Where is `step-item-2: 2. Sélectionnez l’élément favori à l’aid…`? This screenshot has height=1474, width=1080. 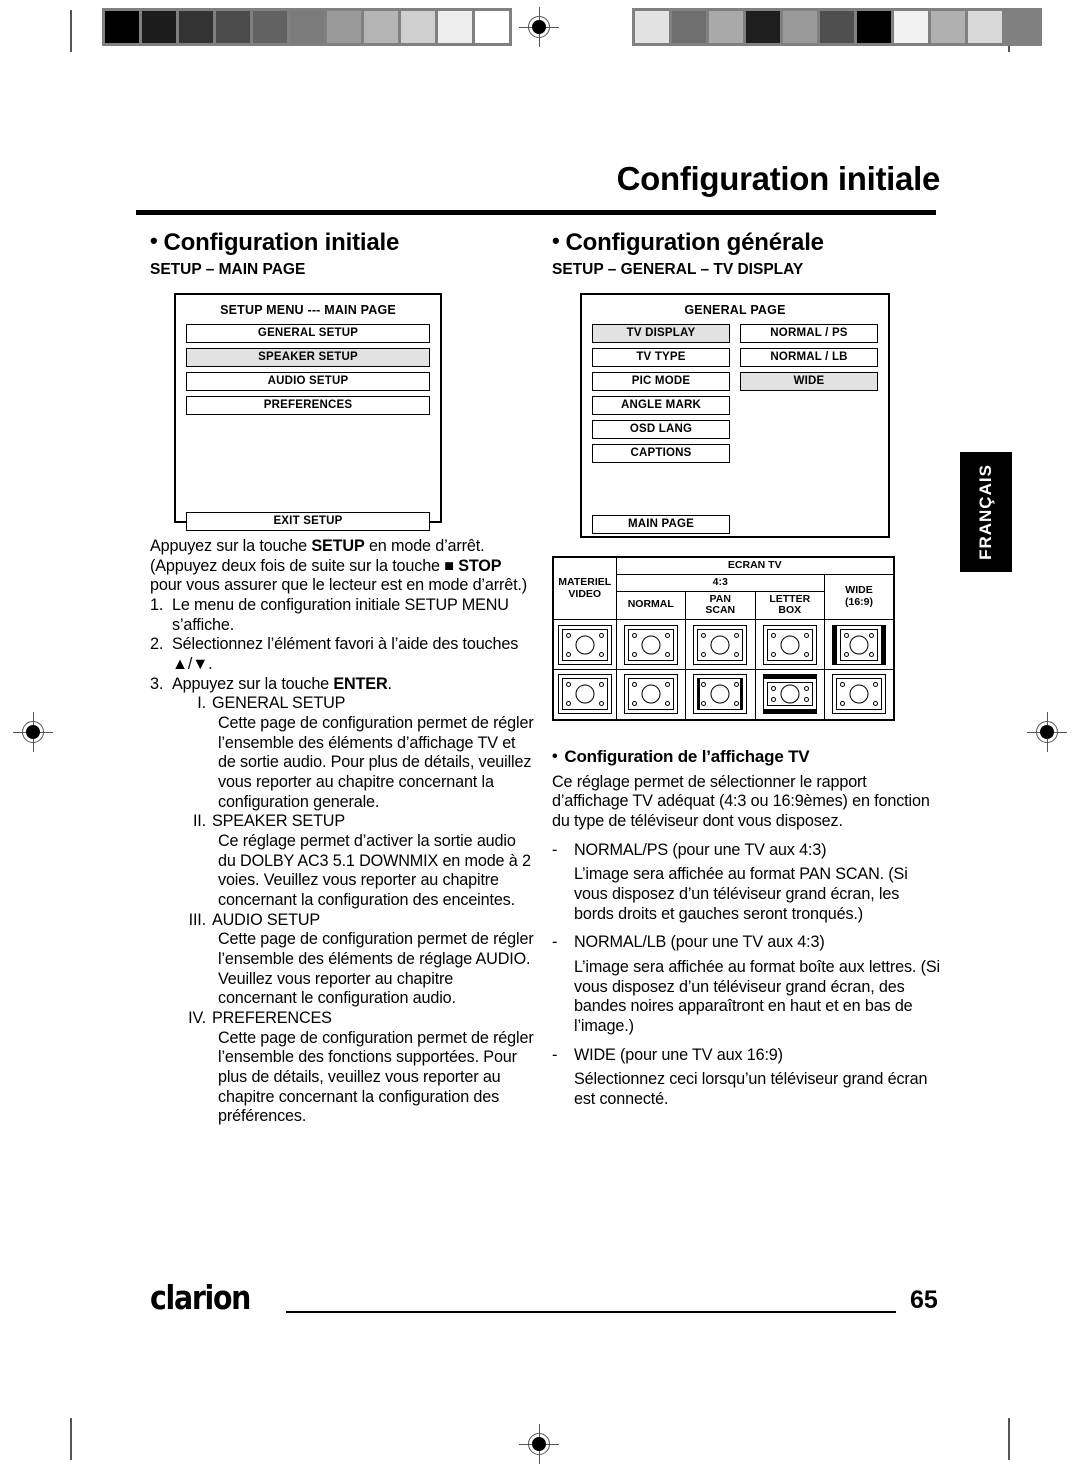
step-item-2: 2. Sélectionnez l’élément favori à l’aid… is located at coordinates (342, 654).